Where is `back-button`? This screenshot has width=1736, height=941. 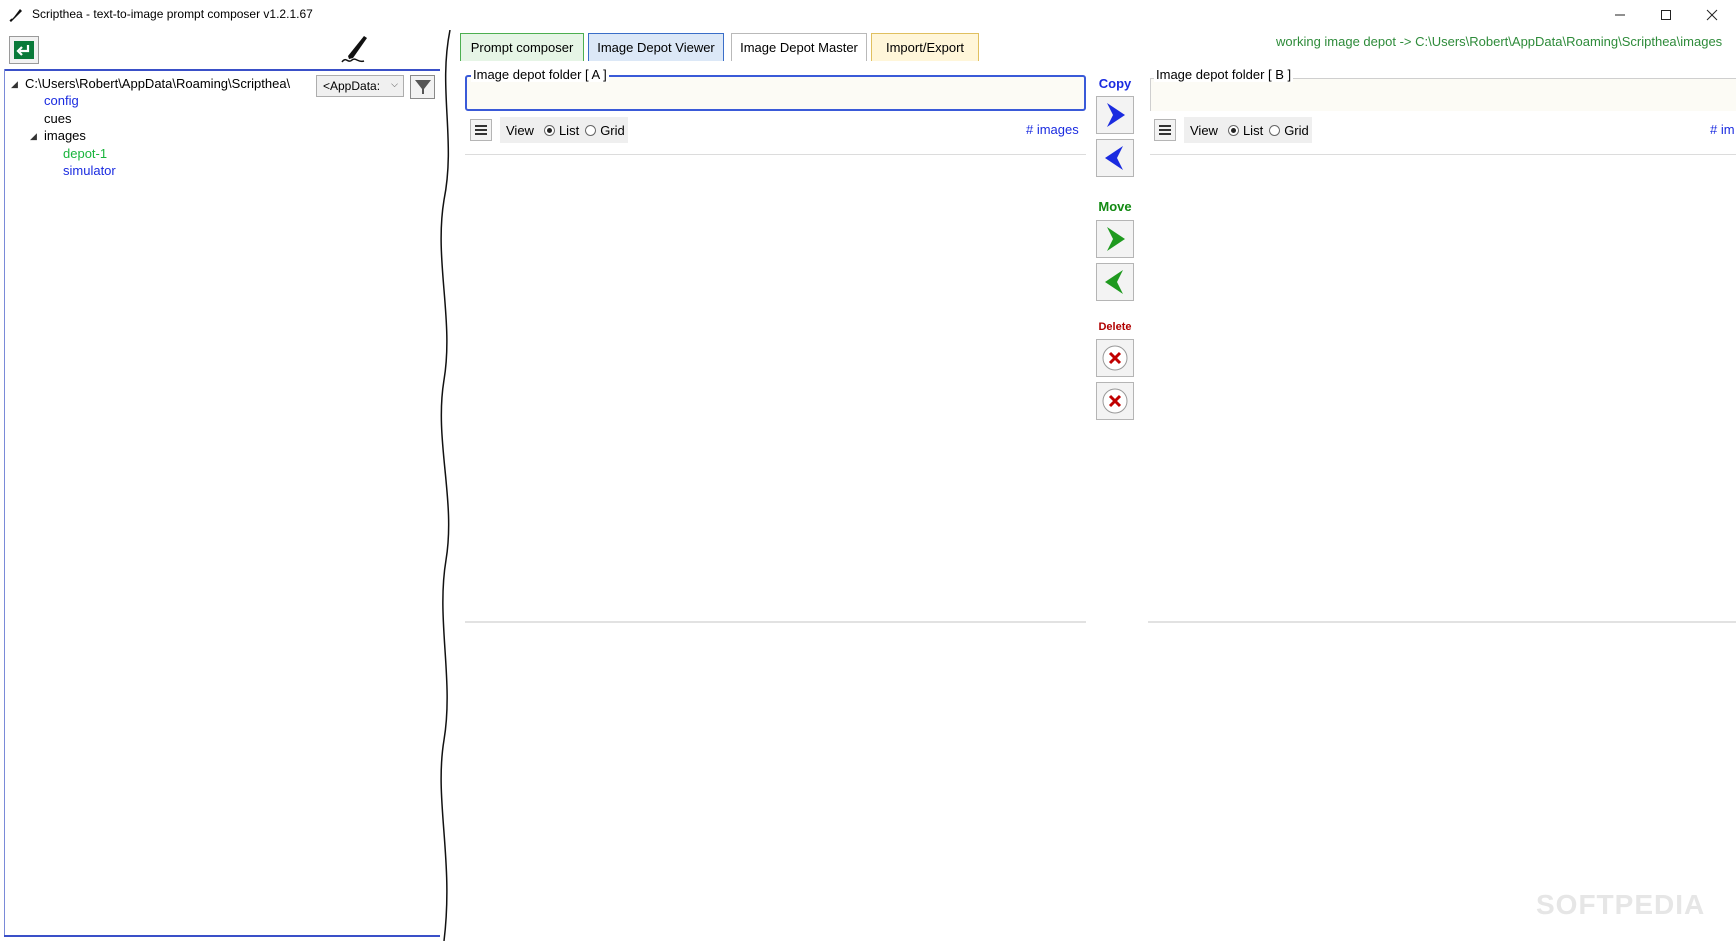
back-button is located at coordinates (24, 50).